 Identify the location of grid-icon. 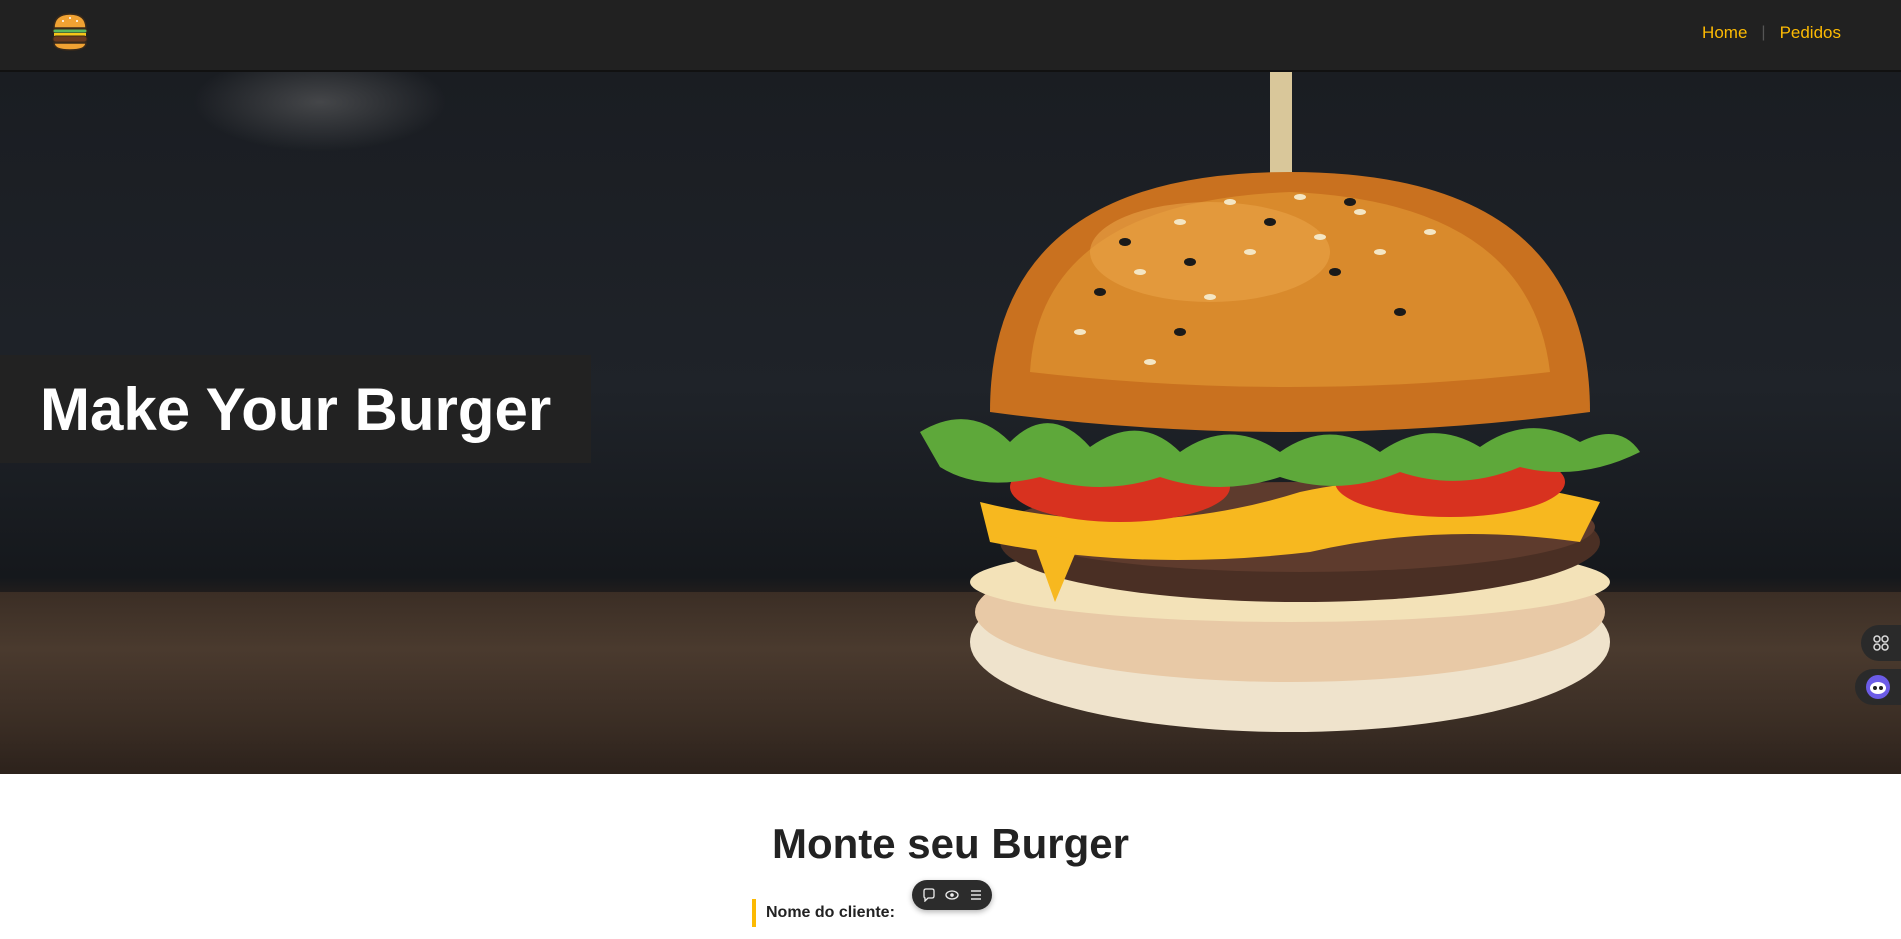
(1881, 643).